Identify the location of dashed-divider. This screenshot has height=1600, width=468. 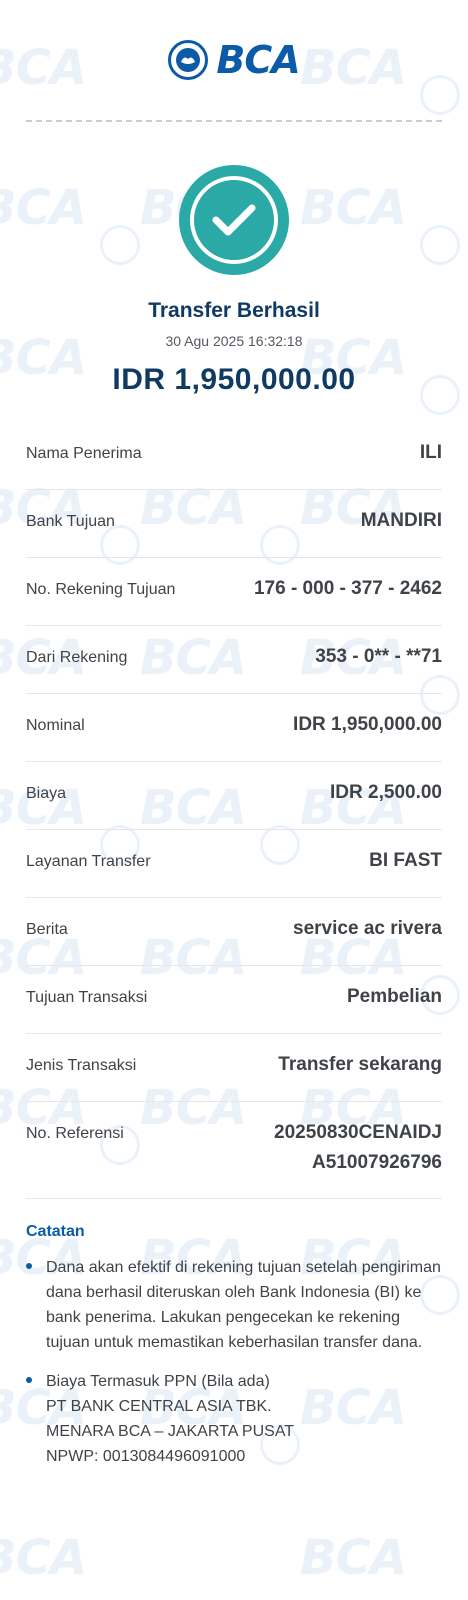
(234, 121).